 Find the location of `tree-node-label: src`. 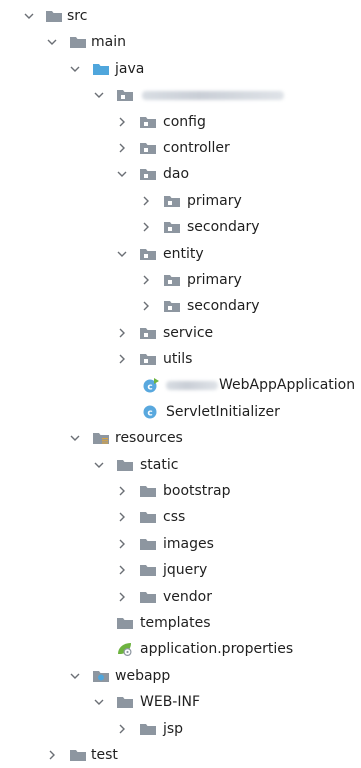

tree-node-label: src is located at coordinates (77, 16).